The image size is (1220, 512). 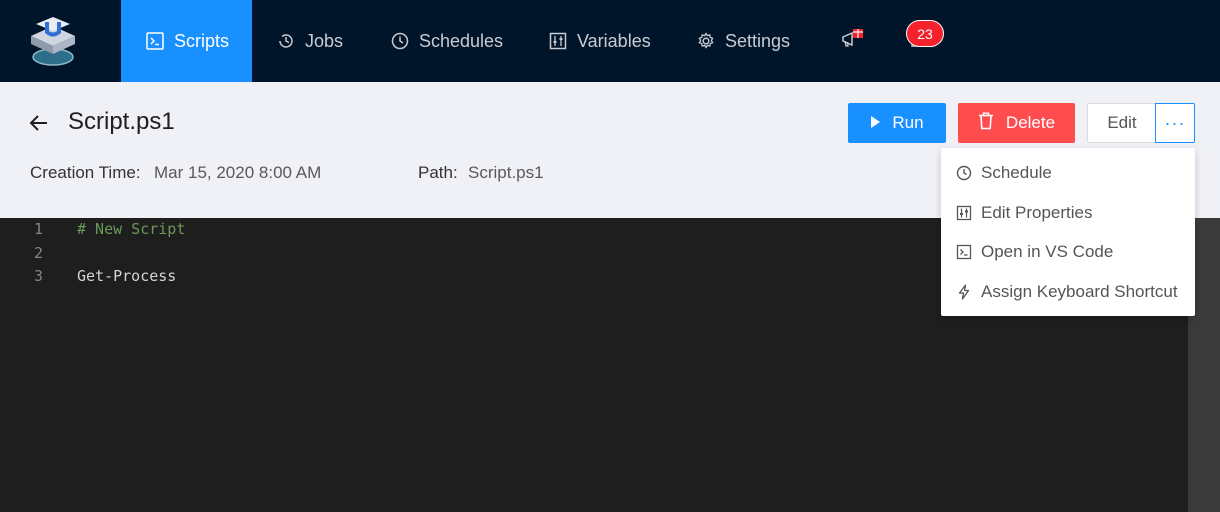 I want to click on nav-item-jobs: Jobs, so click(x=310, y=41).